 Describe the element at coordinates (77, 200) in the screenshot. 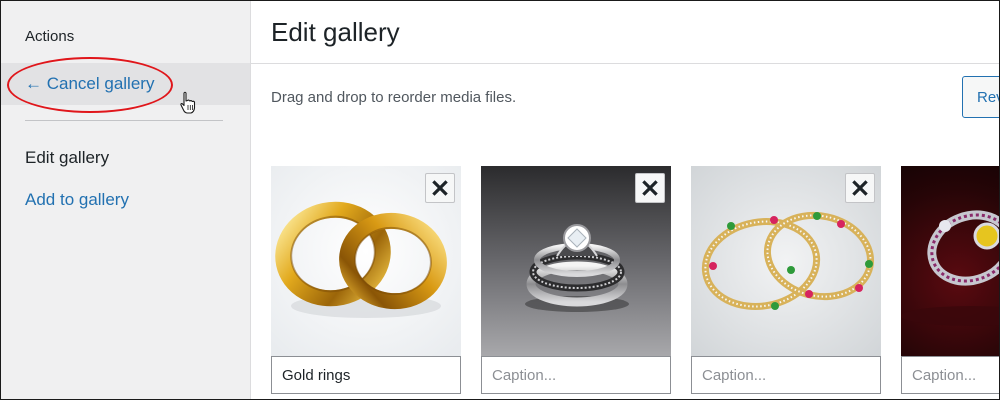

I see `add-to-gallery-link: Add to gallery` at that location.